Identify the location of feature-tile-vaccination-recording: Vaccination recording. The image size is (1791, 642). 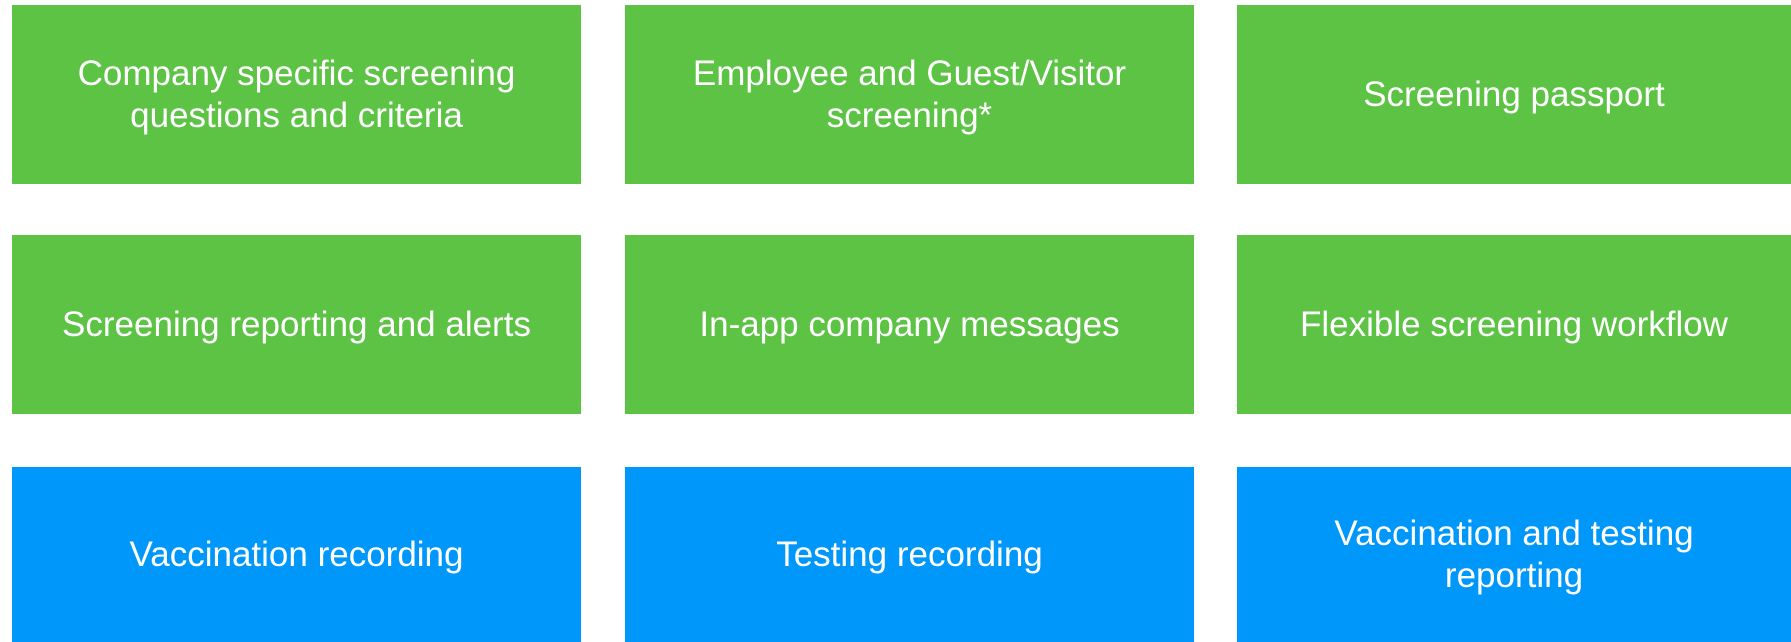
(296, 554).